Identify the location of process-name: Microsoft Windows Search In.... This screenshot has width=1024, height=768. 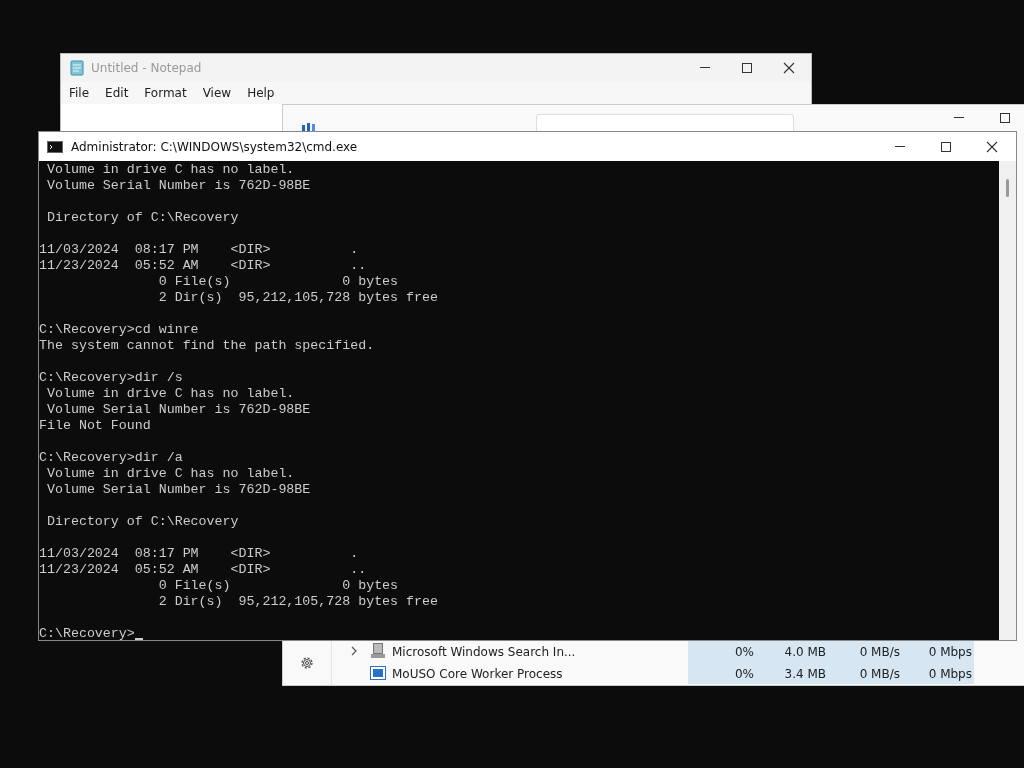
(484, 652).